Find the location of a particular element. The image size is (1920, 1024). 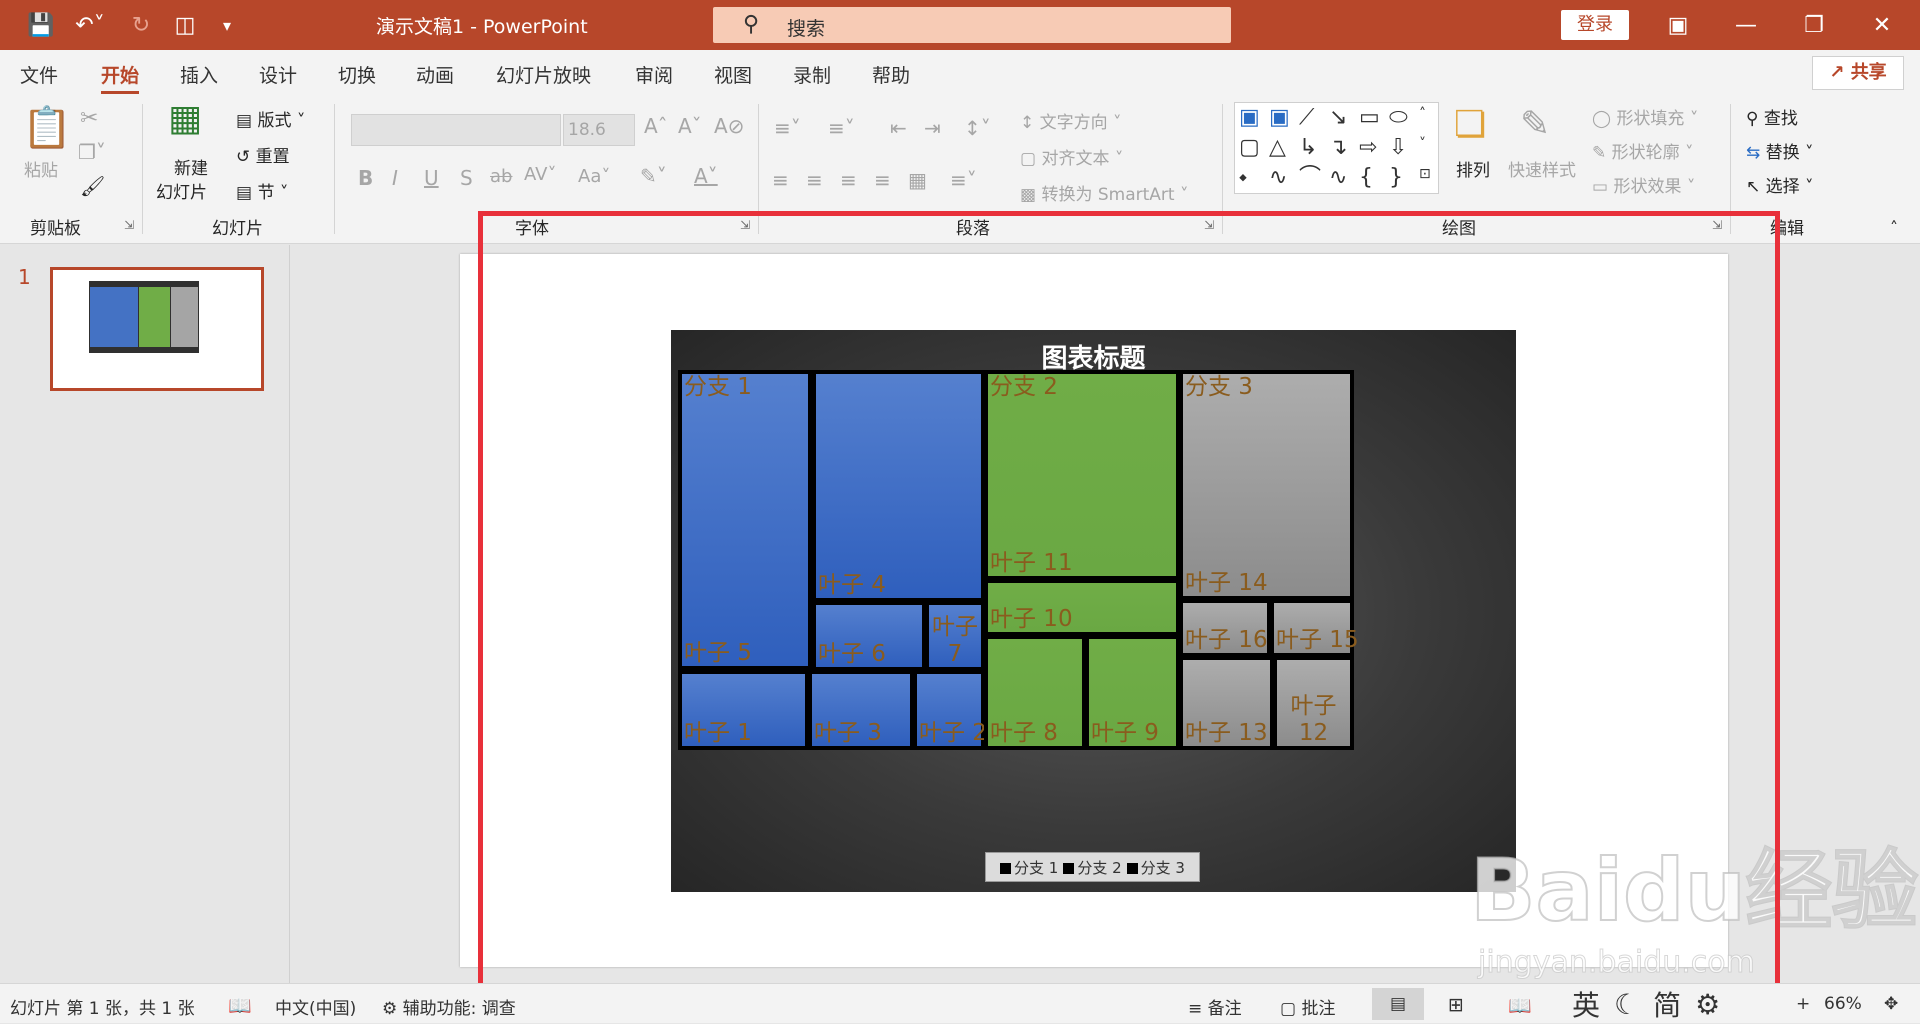

connector-shape-icon: ↳ is located at coordinates (1308, 148).